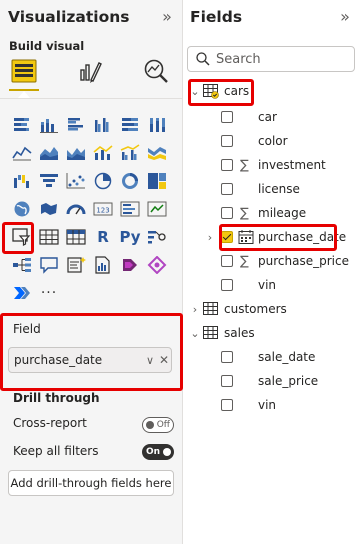 The height and width of the screenshot is (544, 362). Describe the element at coordinates (239, 333) in the screenshot. I see `table-name: sales` at that location.